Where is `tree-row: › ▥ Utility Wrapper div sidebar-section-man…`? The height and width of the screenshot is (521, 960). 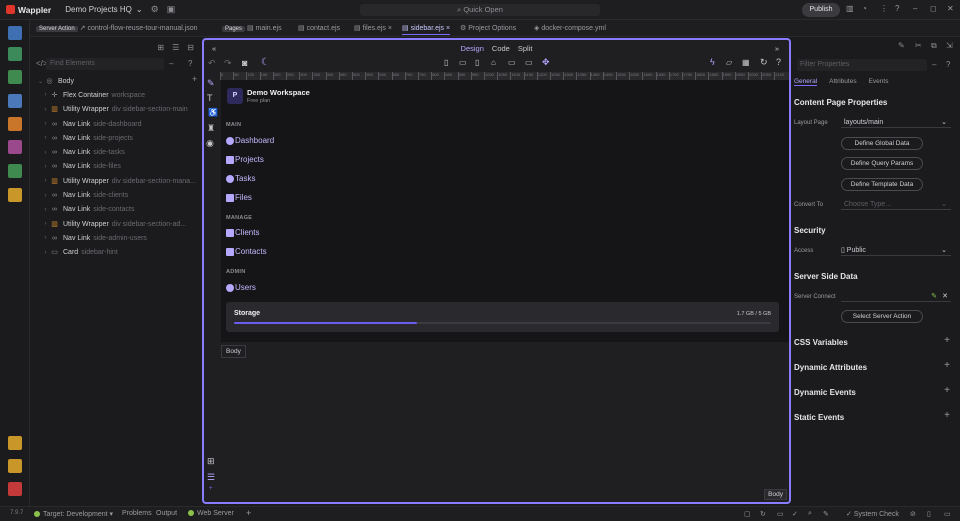 tree-row: › ▥ Utility Wrapper div sidebar-section-man… is located at coordinates (116, 181).